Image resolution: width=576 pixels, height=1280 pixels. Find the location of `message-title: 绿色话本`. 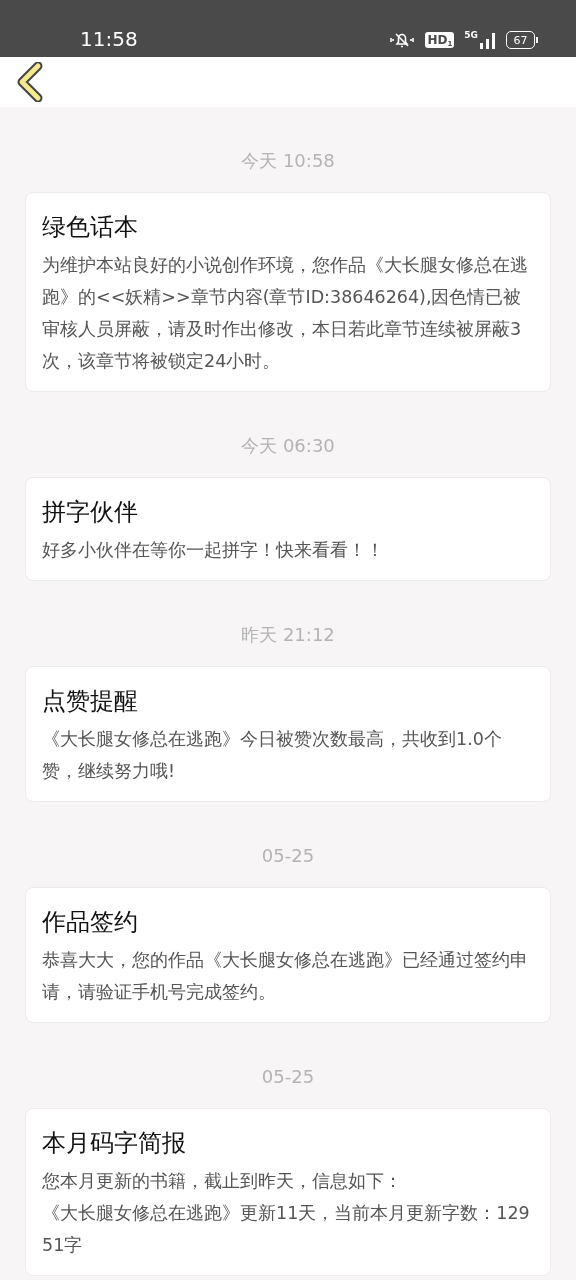

message-title: 绿色话本 is located at coordinates (90, 227).